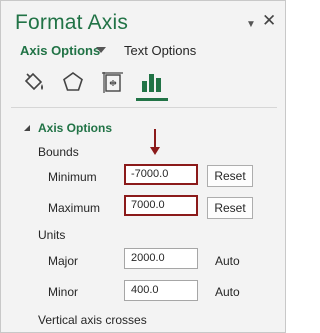  I want to click on fill-line-icon, so click(34, 82).